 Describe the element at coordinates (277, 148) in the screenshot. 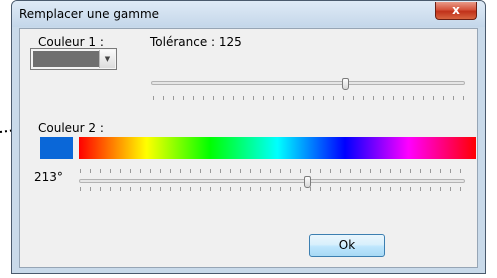

I see `hue-spectrum-bar` at that location.